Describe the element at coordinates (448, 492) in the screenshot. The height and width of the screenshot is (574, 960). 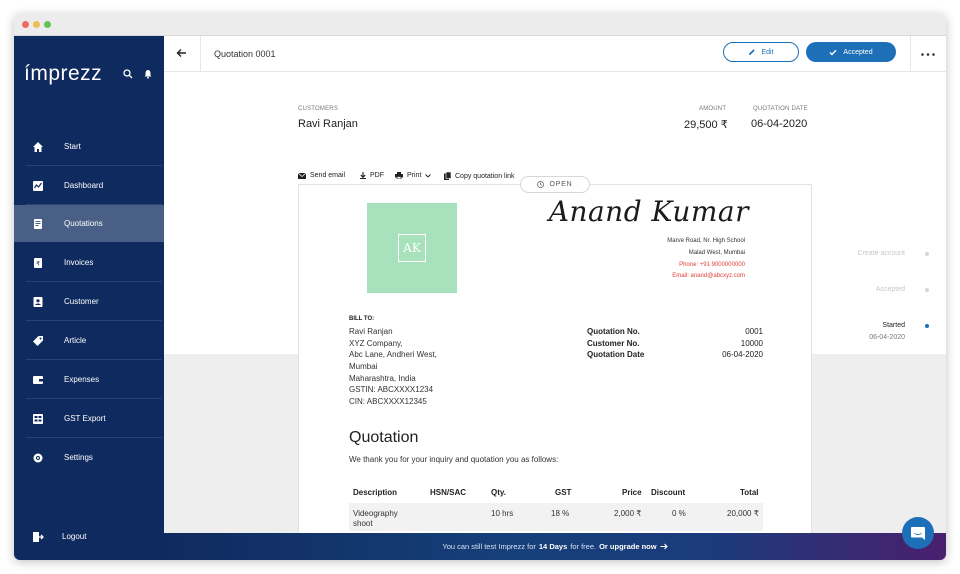
I see `column-header-hsn: HSN/SAC` at that location.